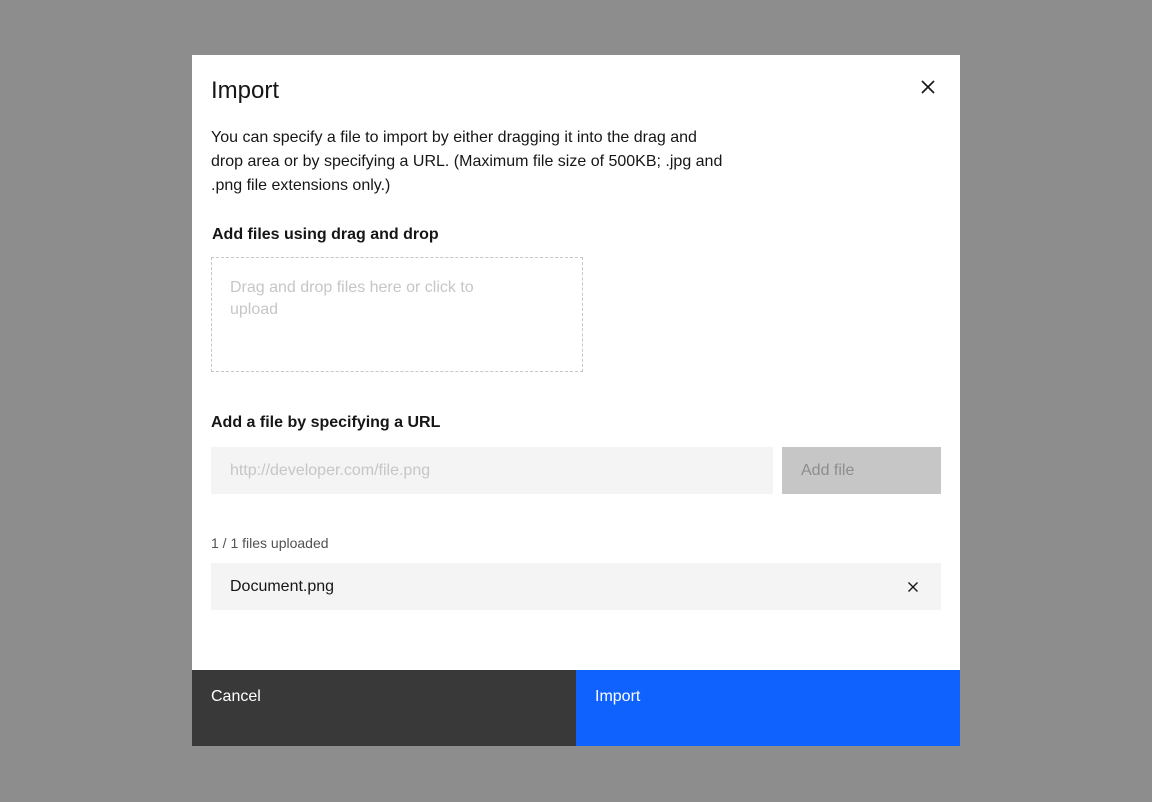  What do you see at coordinates (270, 543) in the screenshot?
I see `upload-status: 1 / 1 files uploaded` at bounding box center [270, 543].